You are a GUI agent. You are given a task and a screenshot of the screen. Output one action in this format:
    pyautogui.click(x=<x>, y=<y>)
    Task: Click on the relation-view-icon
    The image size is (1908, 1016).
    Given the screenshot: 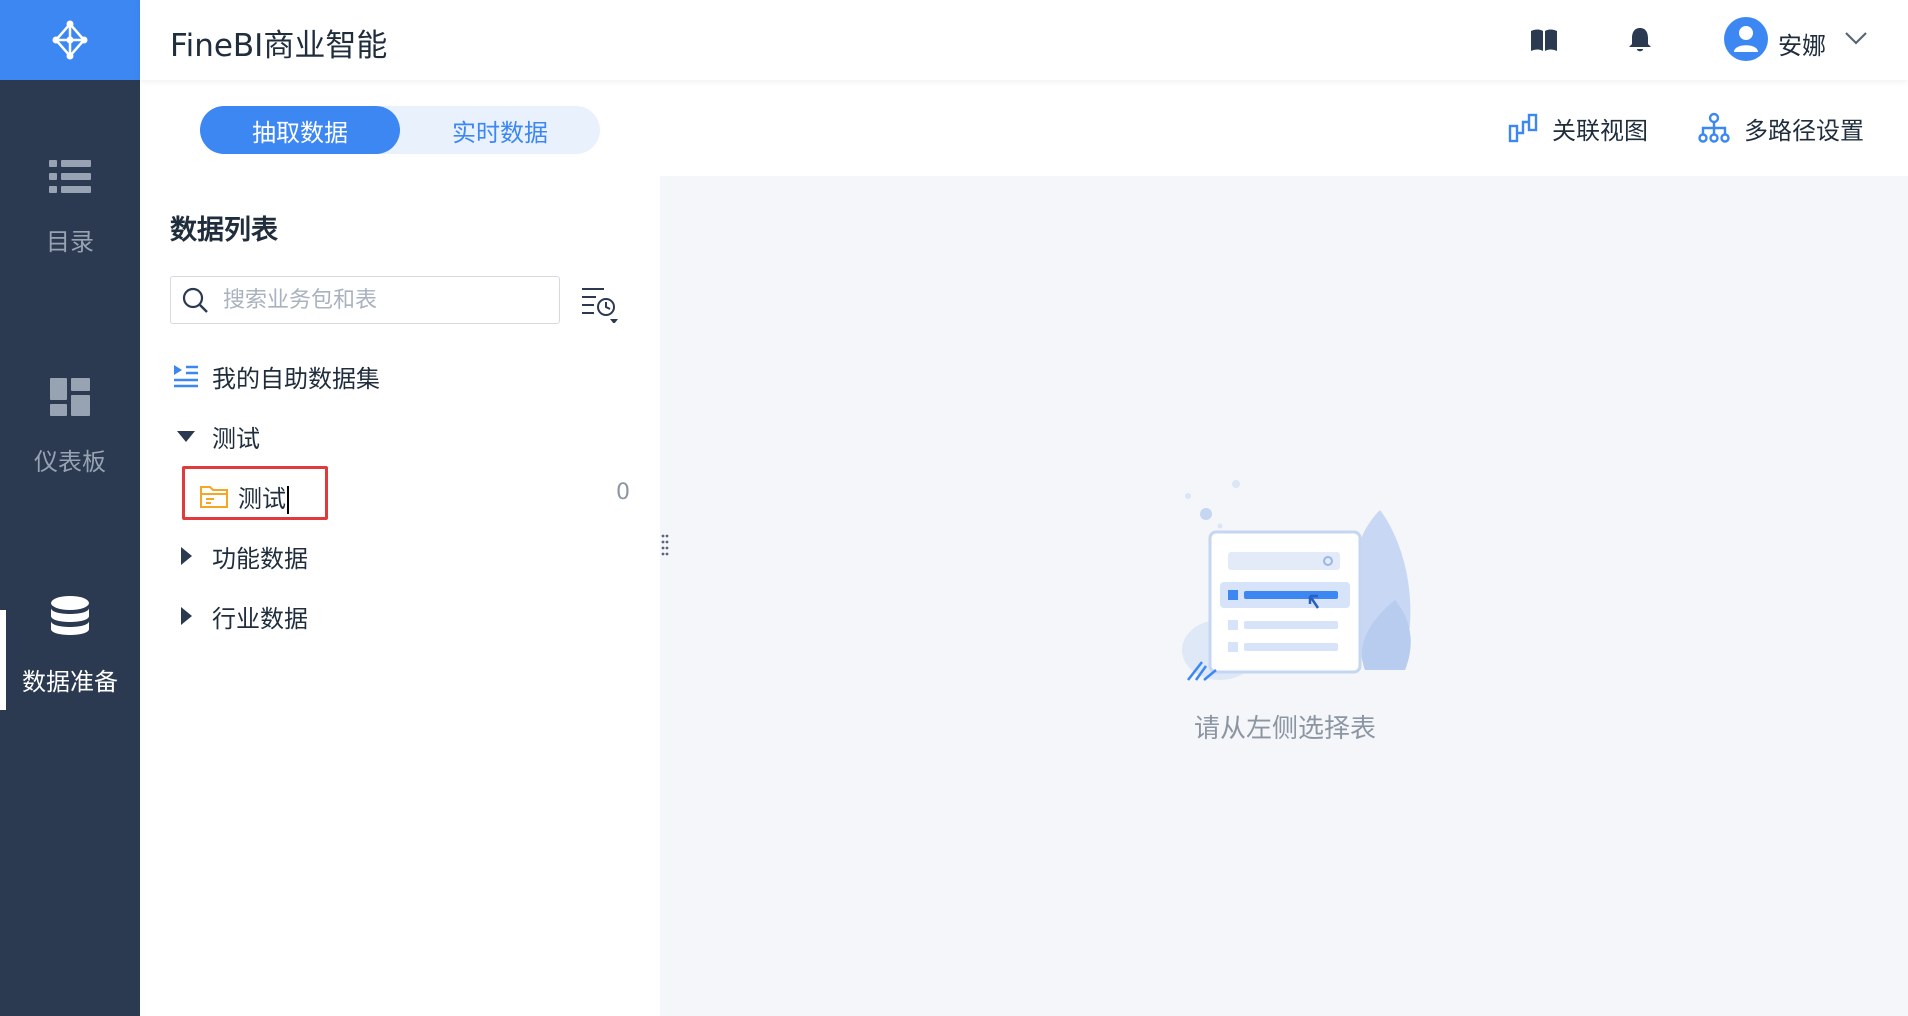 What is the action you would take?
    pyautogui.click(x=1523, y=128)
    